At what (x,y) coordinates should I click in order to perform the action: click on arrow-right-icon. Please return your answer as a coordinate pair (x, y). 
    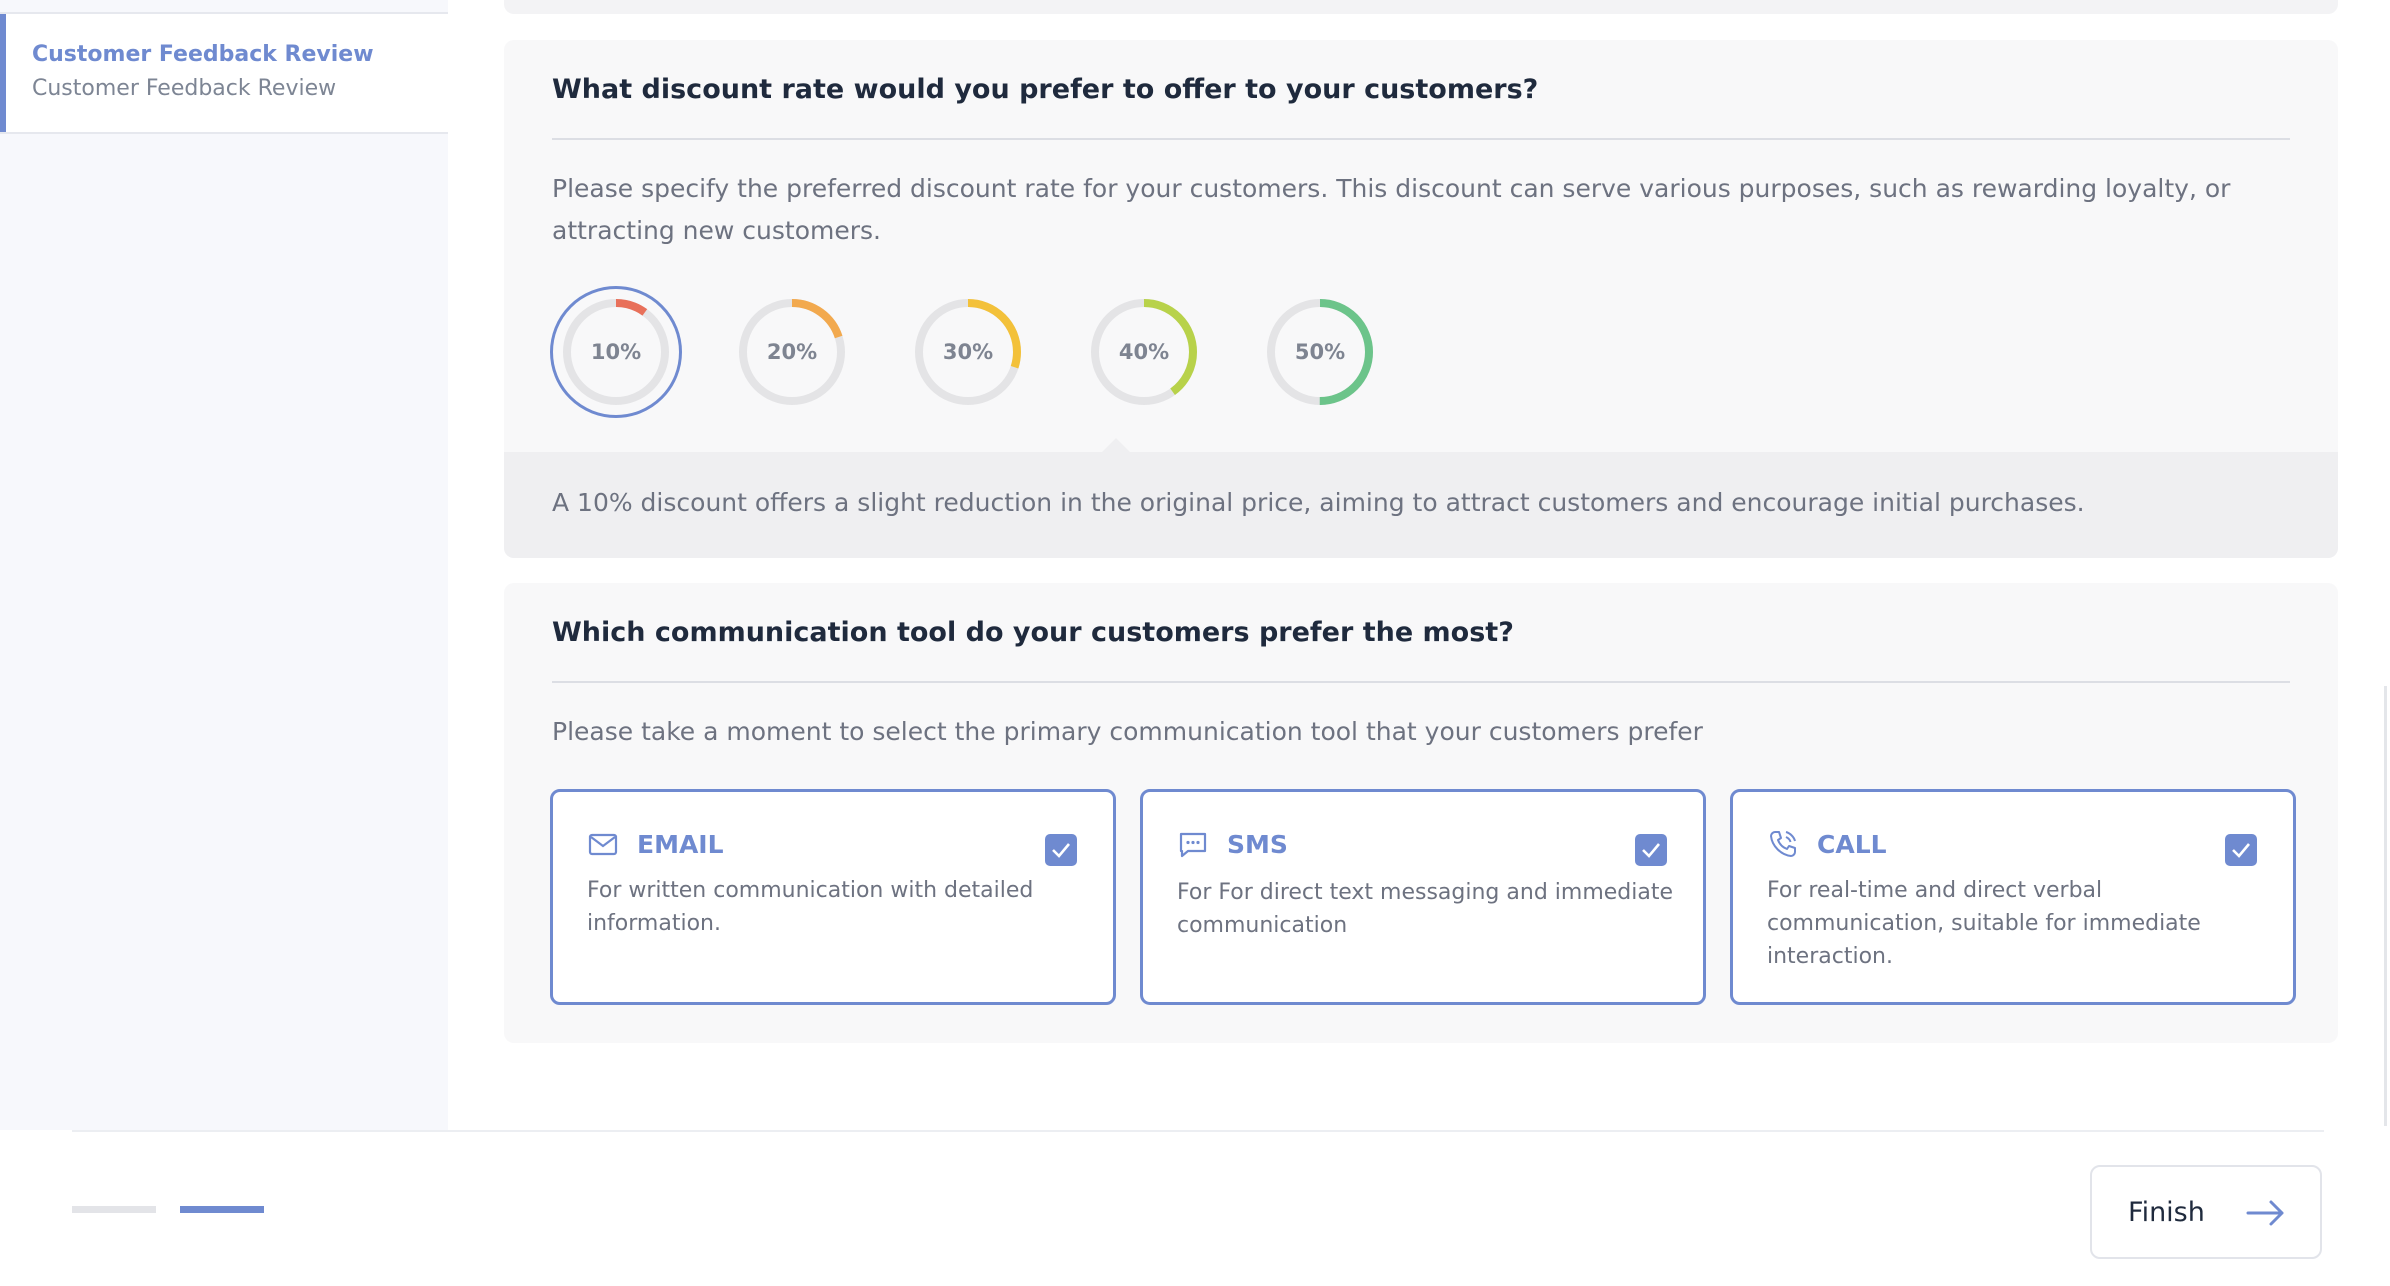
    Looking at the image, I should click on (2265, 1213).